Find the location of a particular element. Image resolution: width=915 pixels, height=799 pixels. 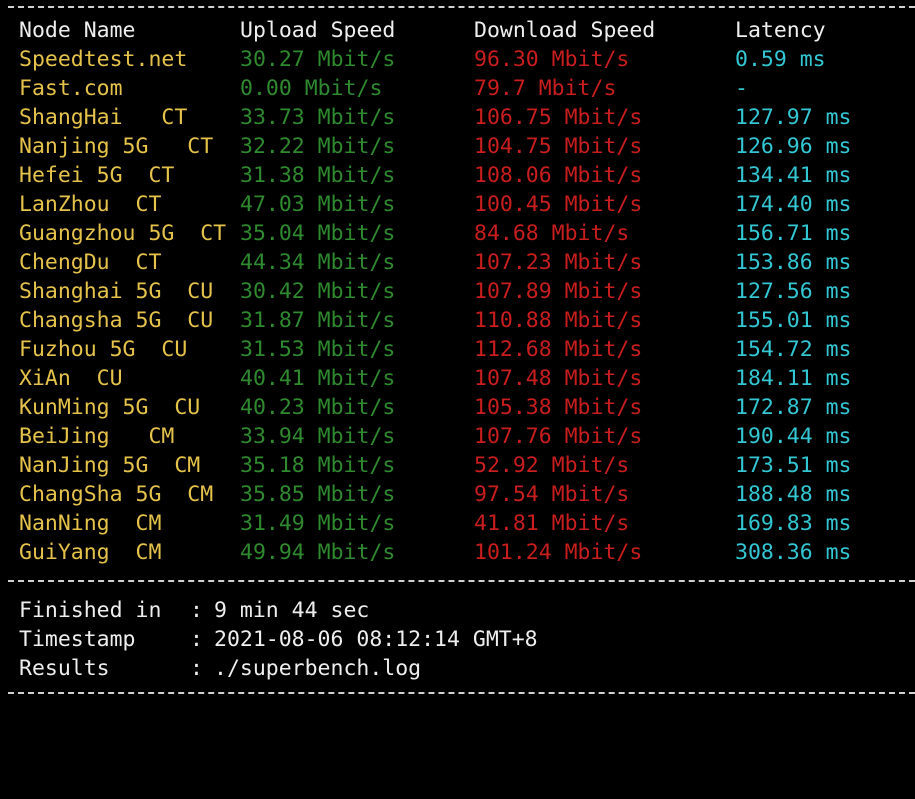

timestamp-value: 2021-08-06 08:12:14 GMT+8 is located at coordinates (376, 639).